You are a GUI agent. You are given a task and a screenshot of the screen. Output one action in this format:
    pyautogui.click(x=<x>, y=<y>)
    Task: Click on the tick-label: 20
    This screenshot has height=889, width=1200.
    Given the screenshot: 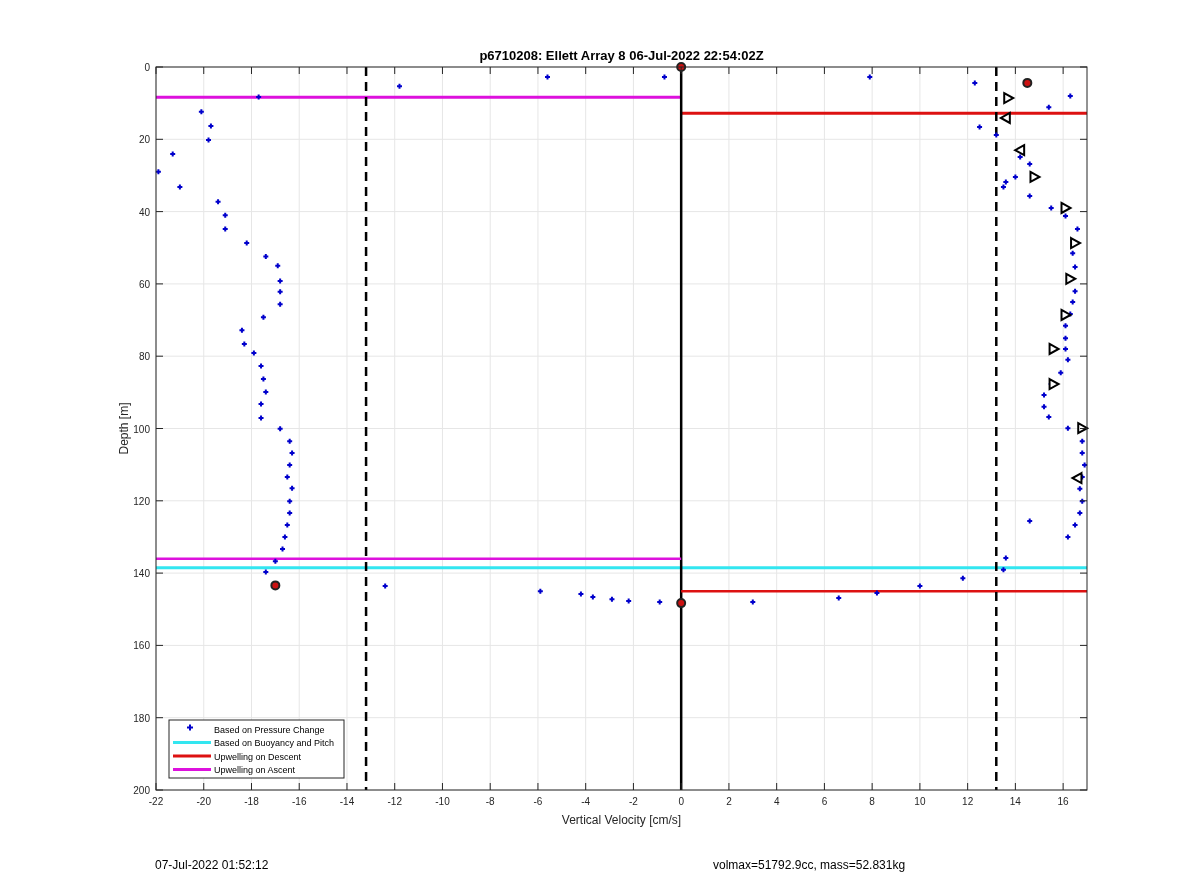 What is the action you would take?
    pyautogui.click(x=144, y=140)
    